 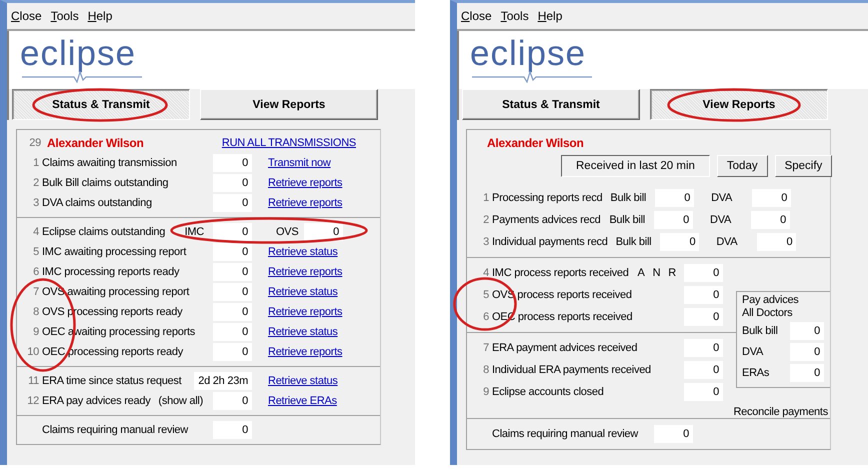 I want to click on flag-letter: R, so click(x=672, y=273).